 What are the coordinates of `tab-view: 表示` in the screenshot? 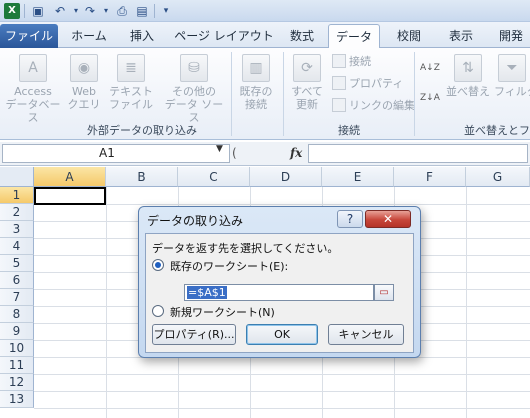 It's located at (461, 36).